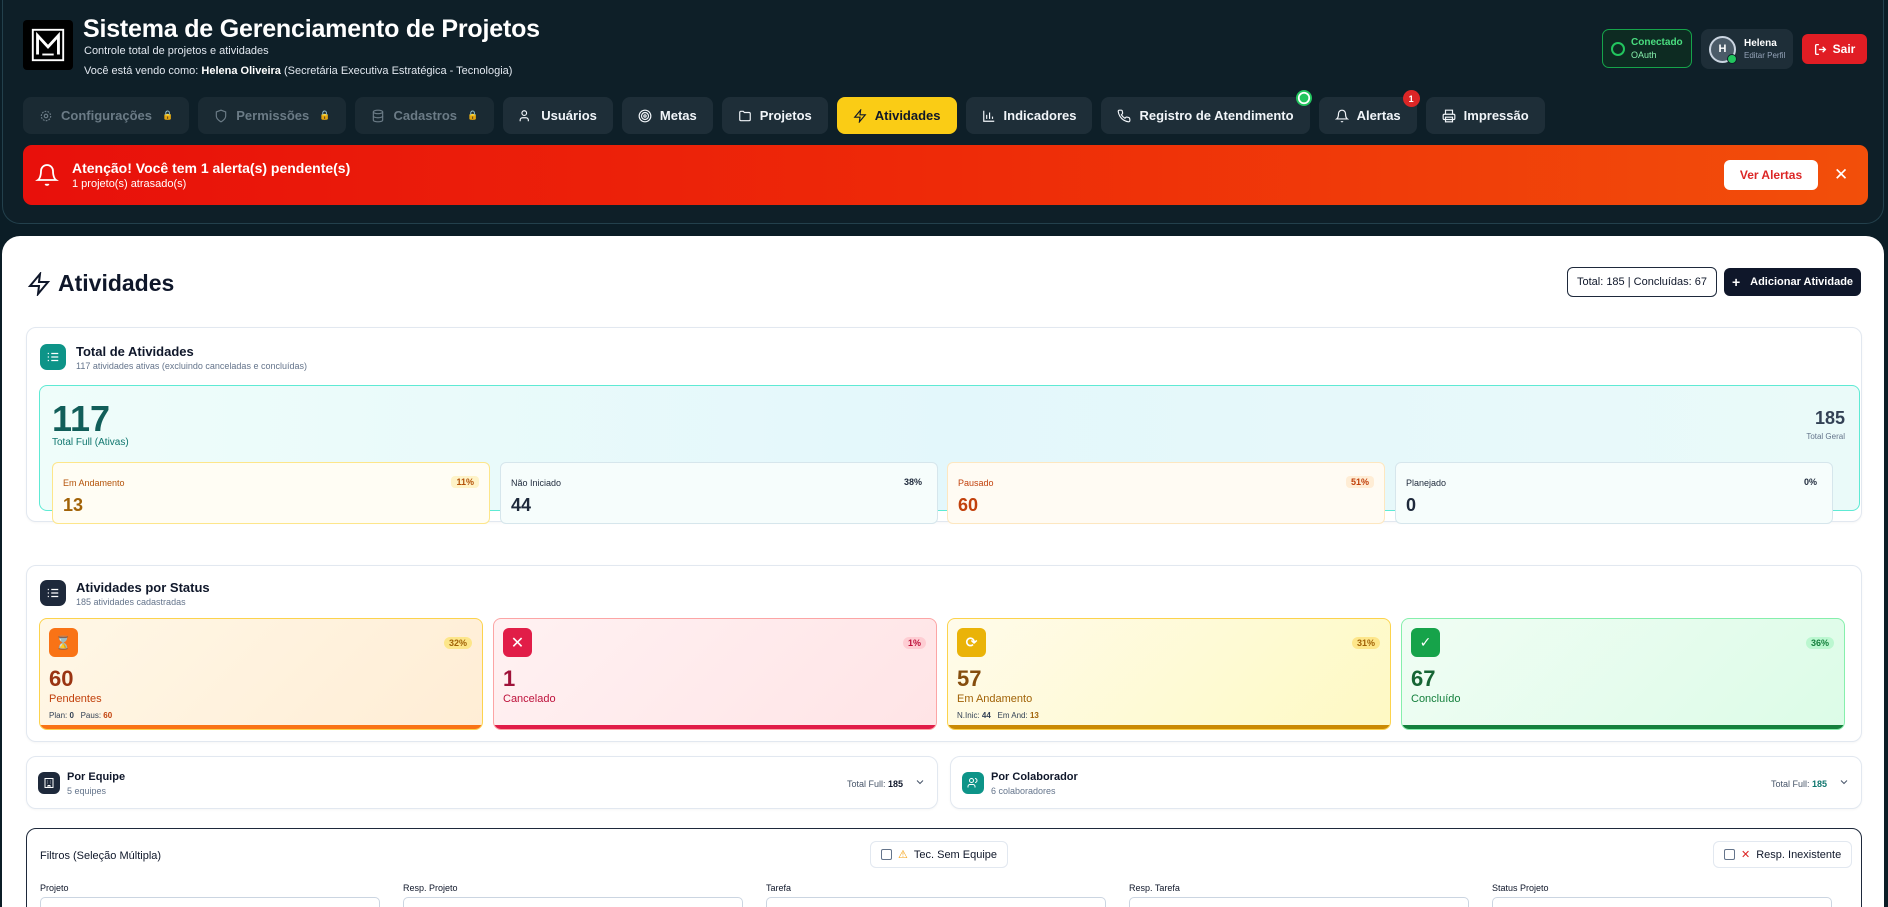 The height and width of the screenshot is (907, 1888). I want to click on app-title: Sistema de Gerenciamento de Projetos, so click(311, 29).